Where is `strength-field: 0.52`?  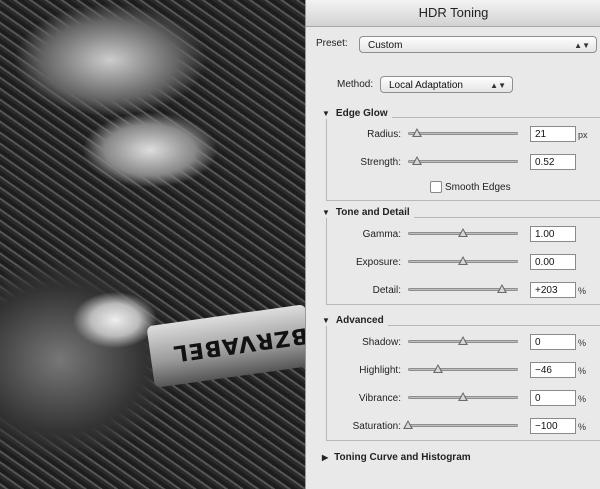 strength-field: 0.52 is located at coordinates (553, 162).